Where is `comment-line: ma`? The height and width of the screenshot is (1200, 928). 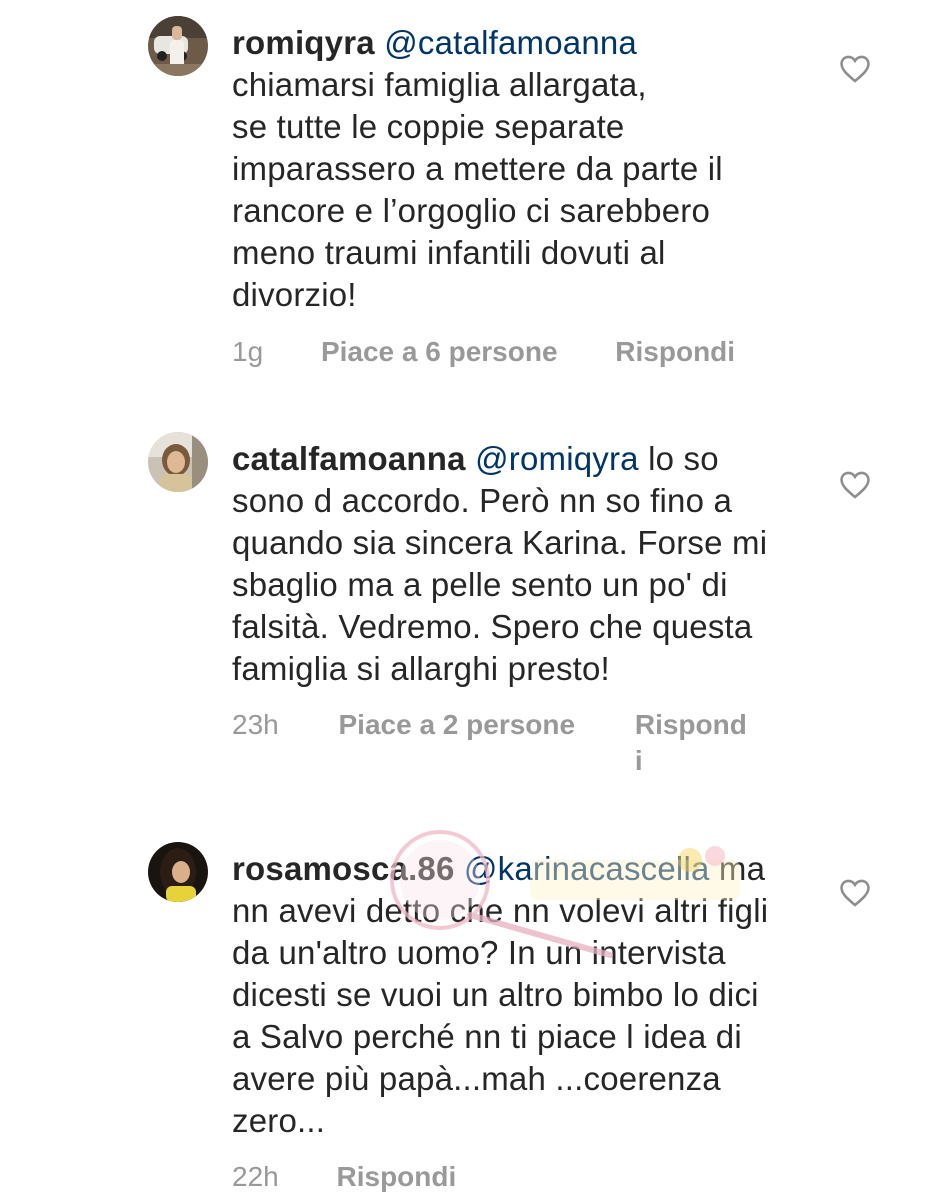
comment-line: ma is located at coordinates (742, 868).